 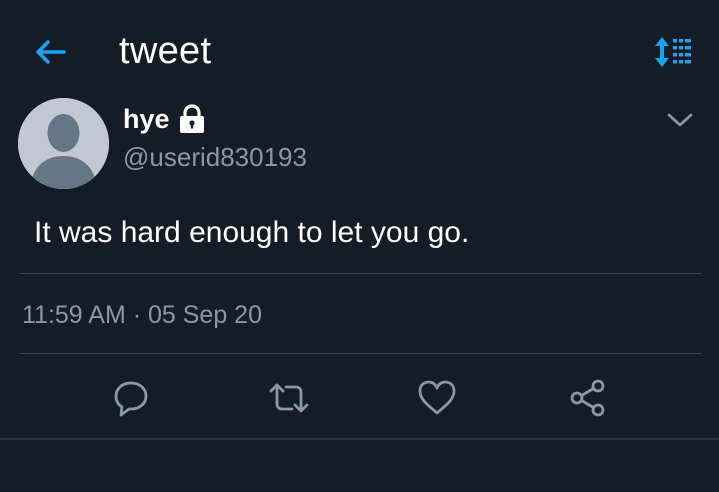 I want to click on reply-button, so click(x=131, y=398).